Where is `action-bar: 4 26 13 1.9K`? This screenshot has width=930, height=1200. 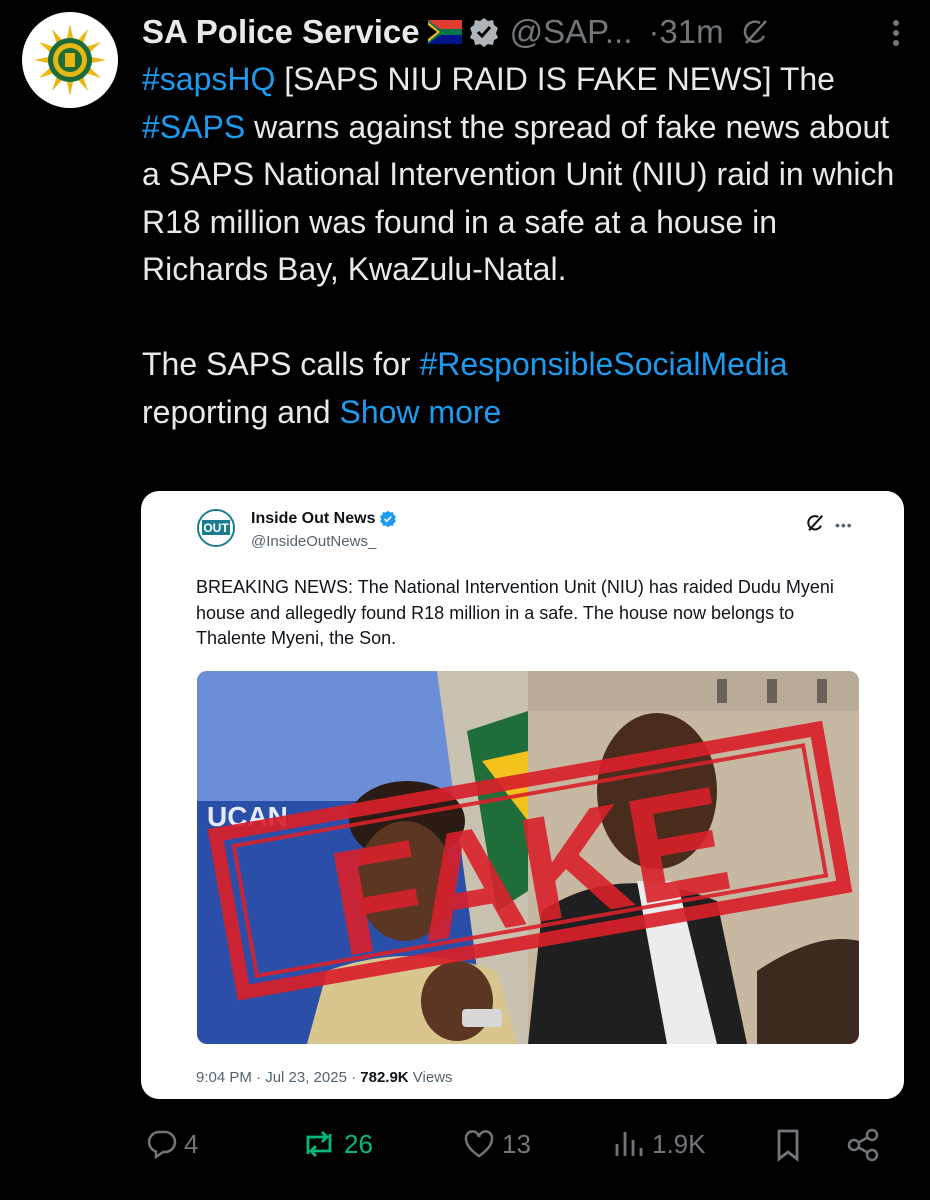
action-bar: 4 26 13 1.9K is located at coordinates (465, 1146).